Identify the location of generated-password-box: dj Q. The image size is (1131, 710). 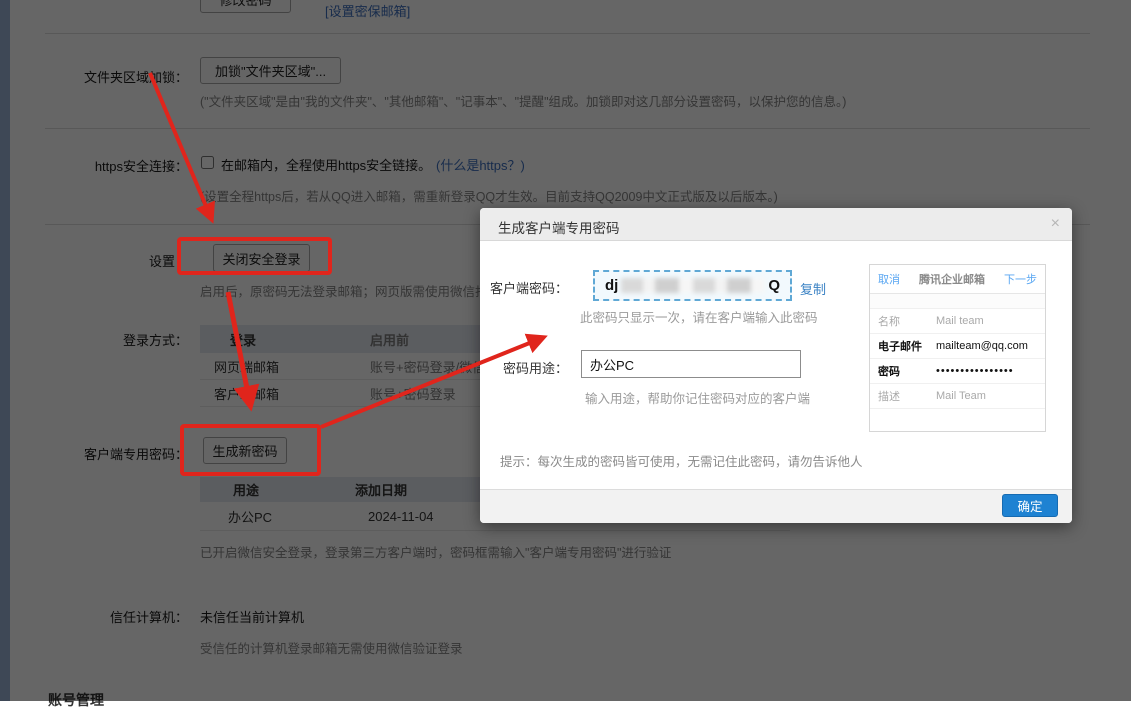
(692, 285).